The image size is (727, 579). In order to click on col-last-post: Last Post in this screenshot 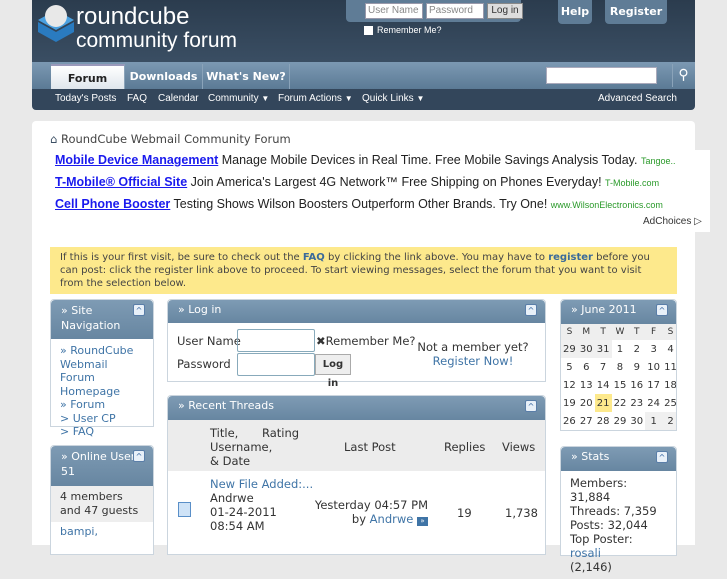, I will do `click(370, 447)`.